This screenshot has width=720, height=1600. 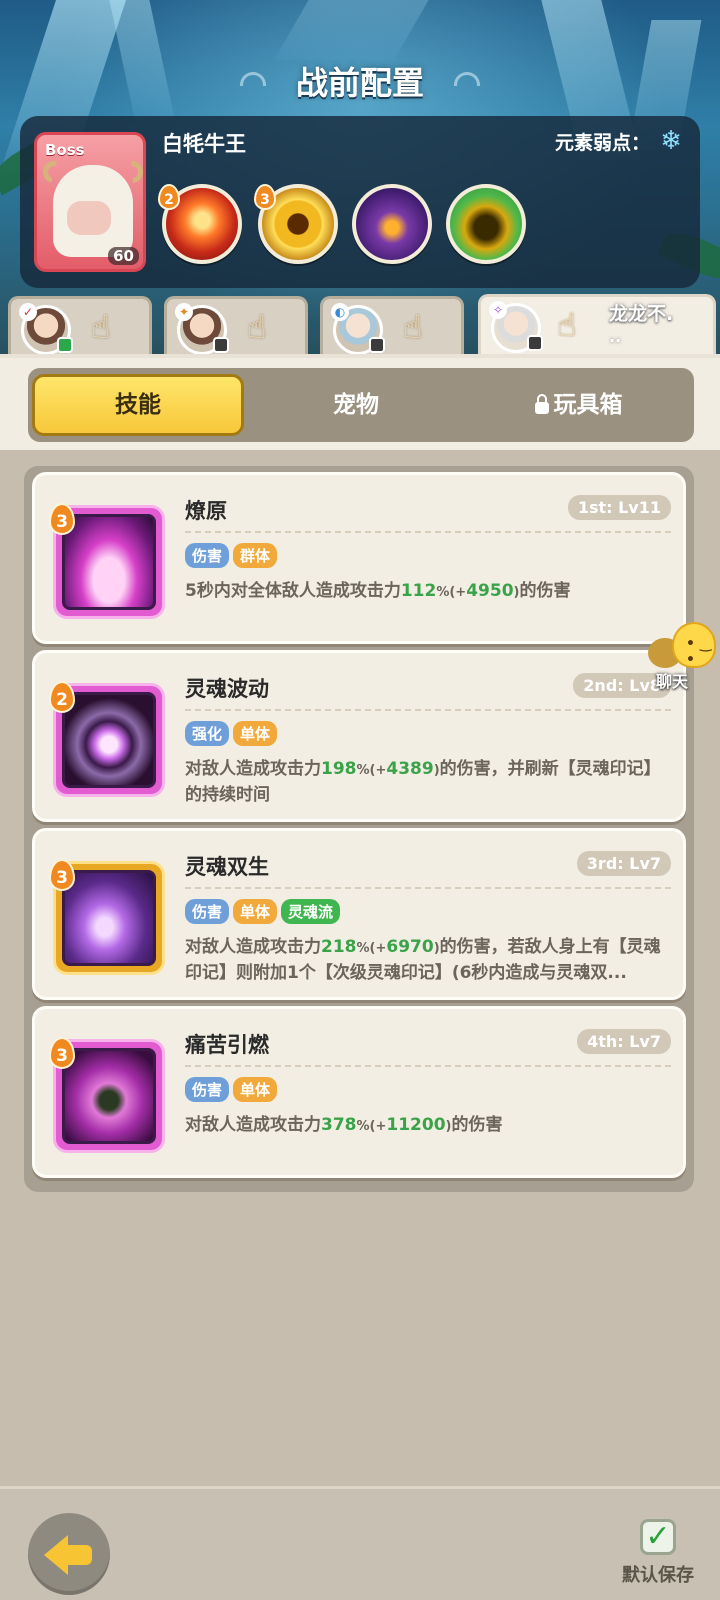 I want to click on segmented-control: 技能 宠物 玩具箱, so click(x=361, y=405).